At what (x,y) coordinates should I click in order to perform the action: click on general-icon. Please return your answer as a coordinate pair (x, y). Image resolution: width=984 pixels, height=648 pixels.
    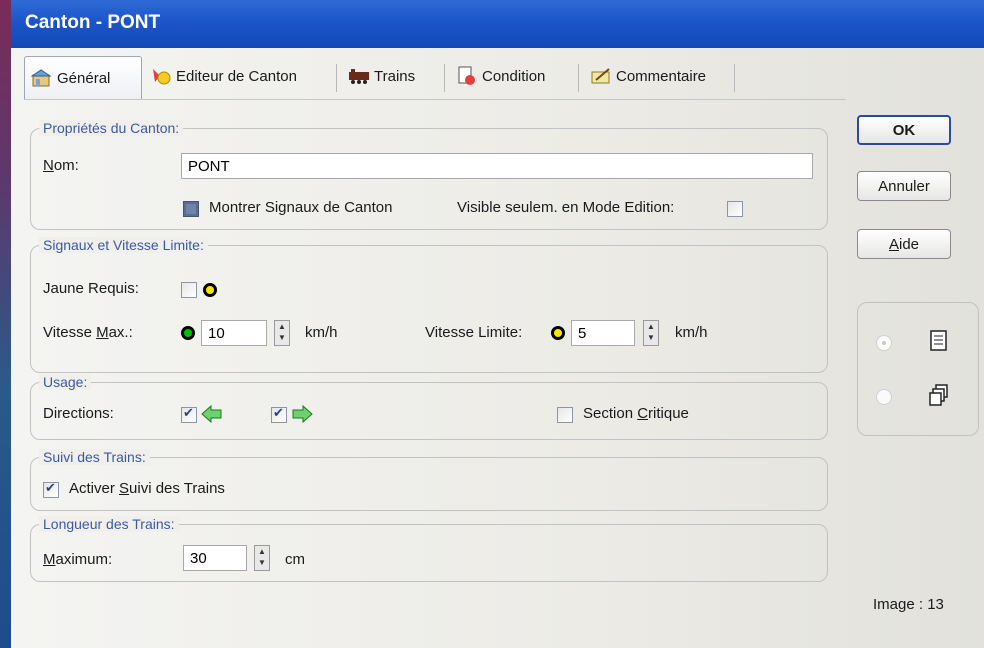
    Looking at the image, I should click on (41, 78).